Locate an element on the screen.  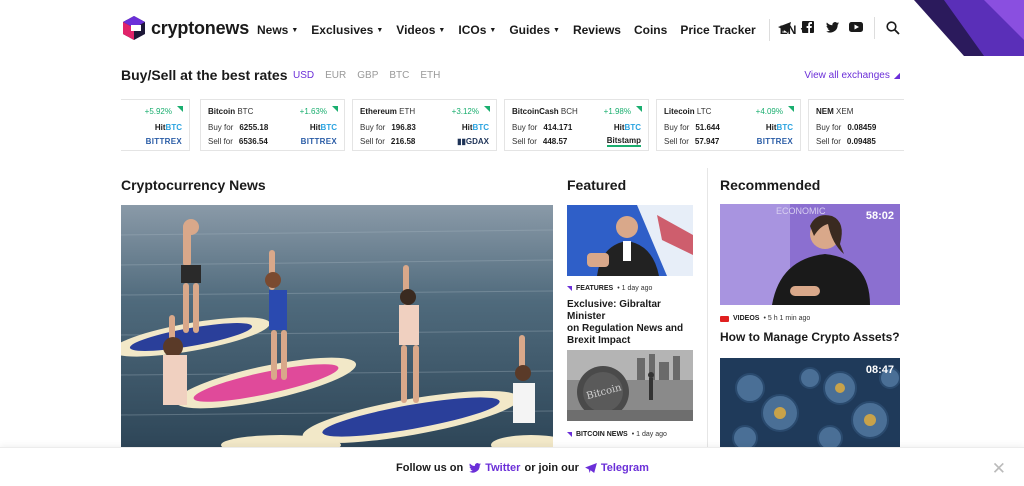
category-label: FEATURES is located at coordinates (594, 288).